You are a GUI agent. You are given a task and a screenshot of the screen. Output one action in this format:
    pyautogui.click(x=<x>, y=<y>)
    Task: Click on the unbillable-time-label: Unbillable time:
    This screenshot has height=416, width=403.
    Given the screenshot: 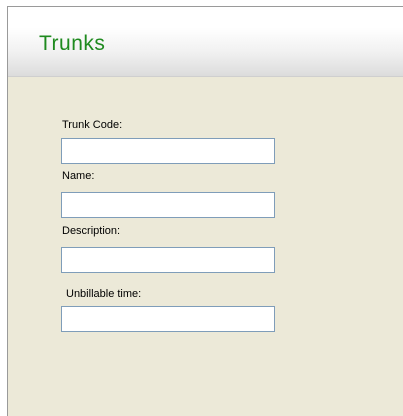 What is the action you would take?
    pyautogui.click(x=104, y=294)
    